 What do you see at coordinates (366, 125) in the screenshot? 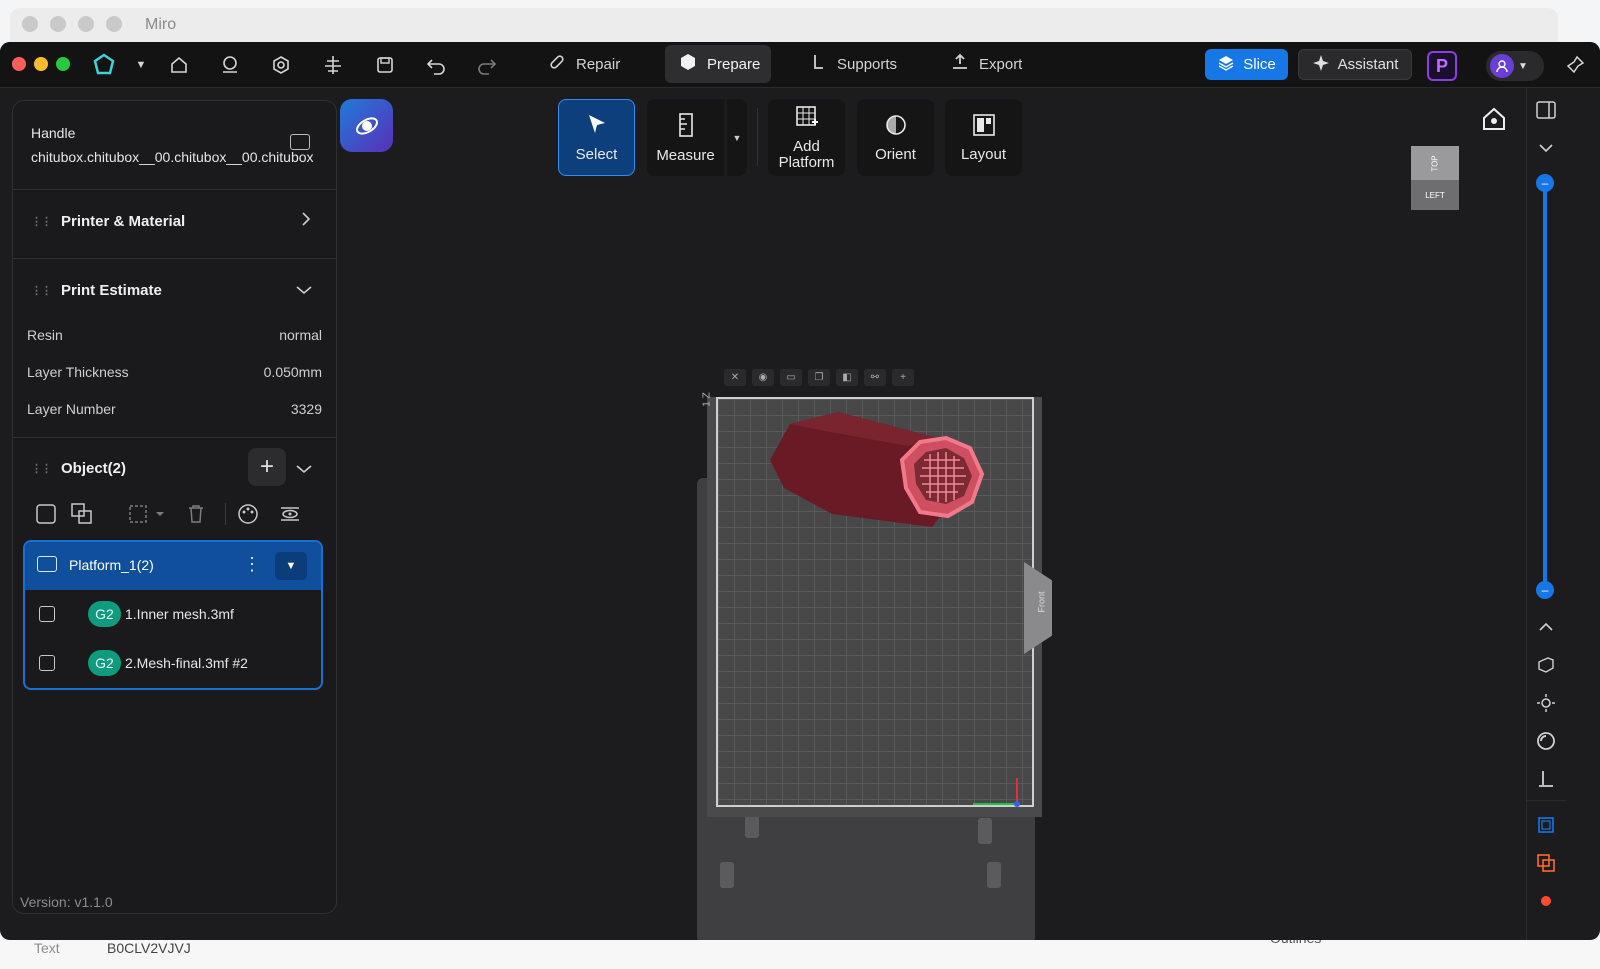
I see `ai-logo-button` at bounding box center [366, 125].